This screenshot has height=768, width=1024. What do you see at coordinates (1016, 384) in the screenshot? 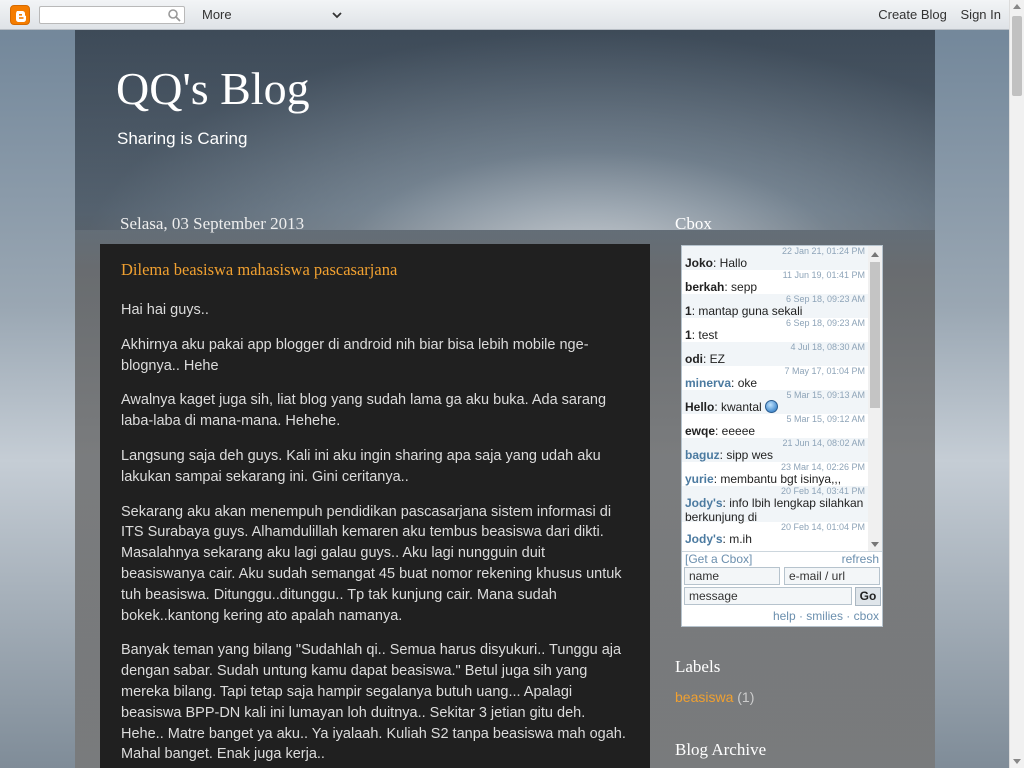
I see `page-scrollbar` at bounding box center [1016, 384].